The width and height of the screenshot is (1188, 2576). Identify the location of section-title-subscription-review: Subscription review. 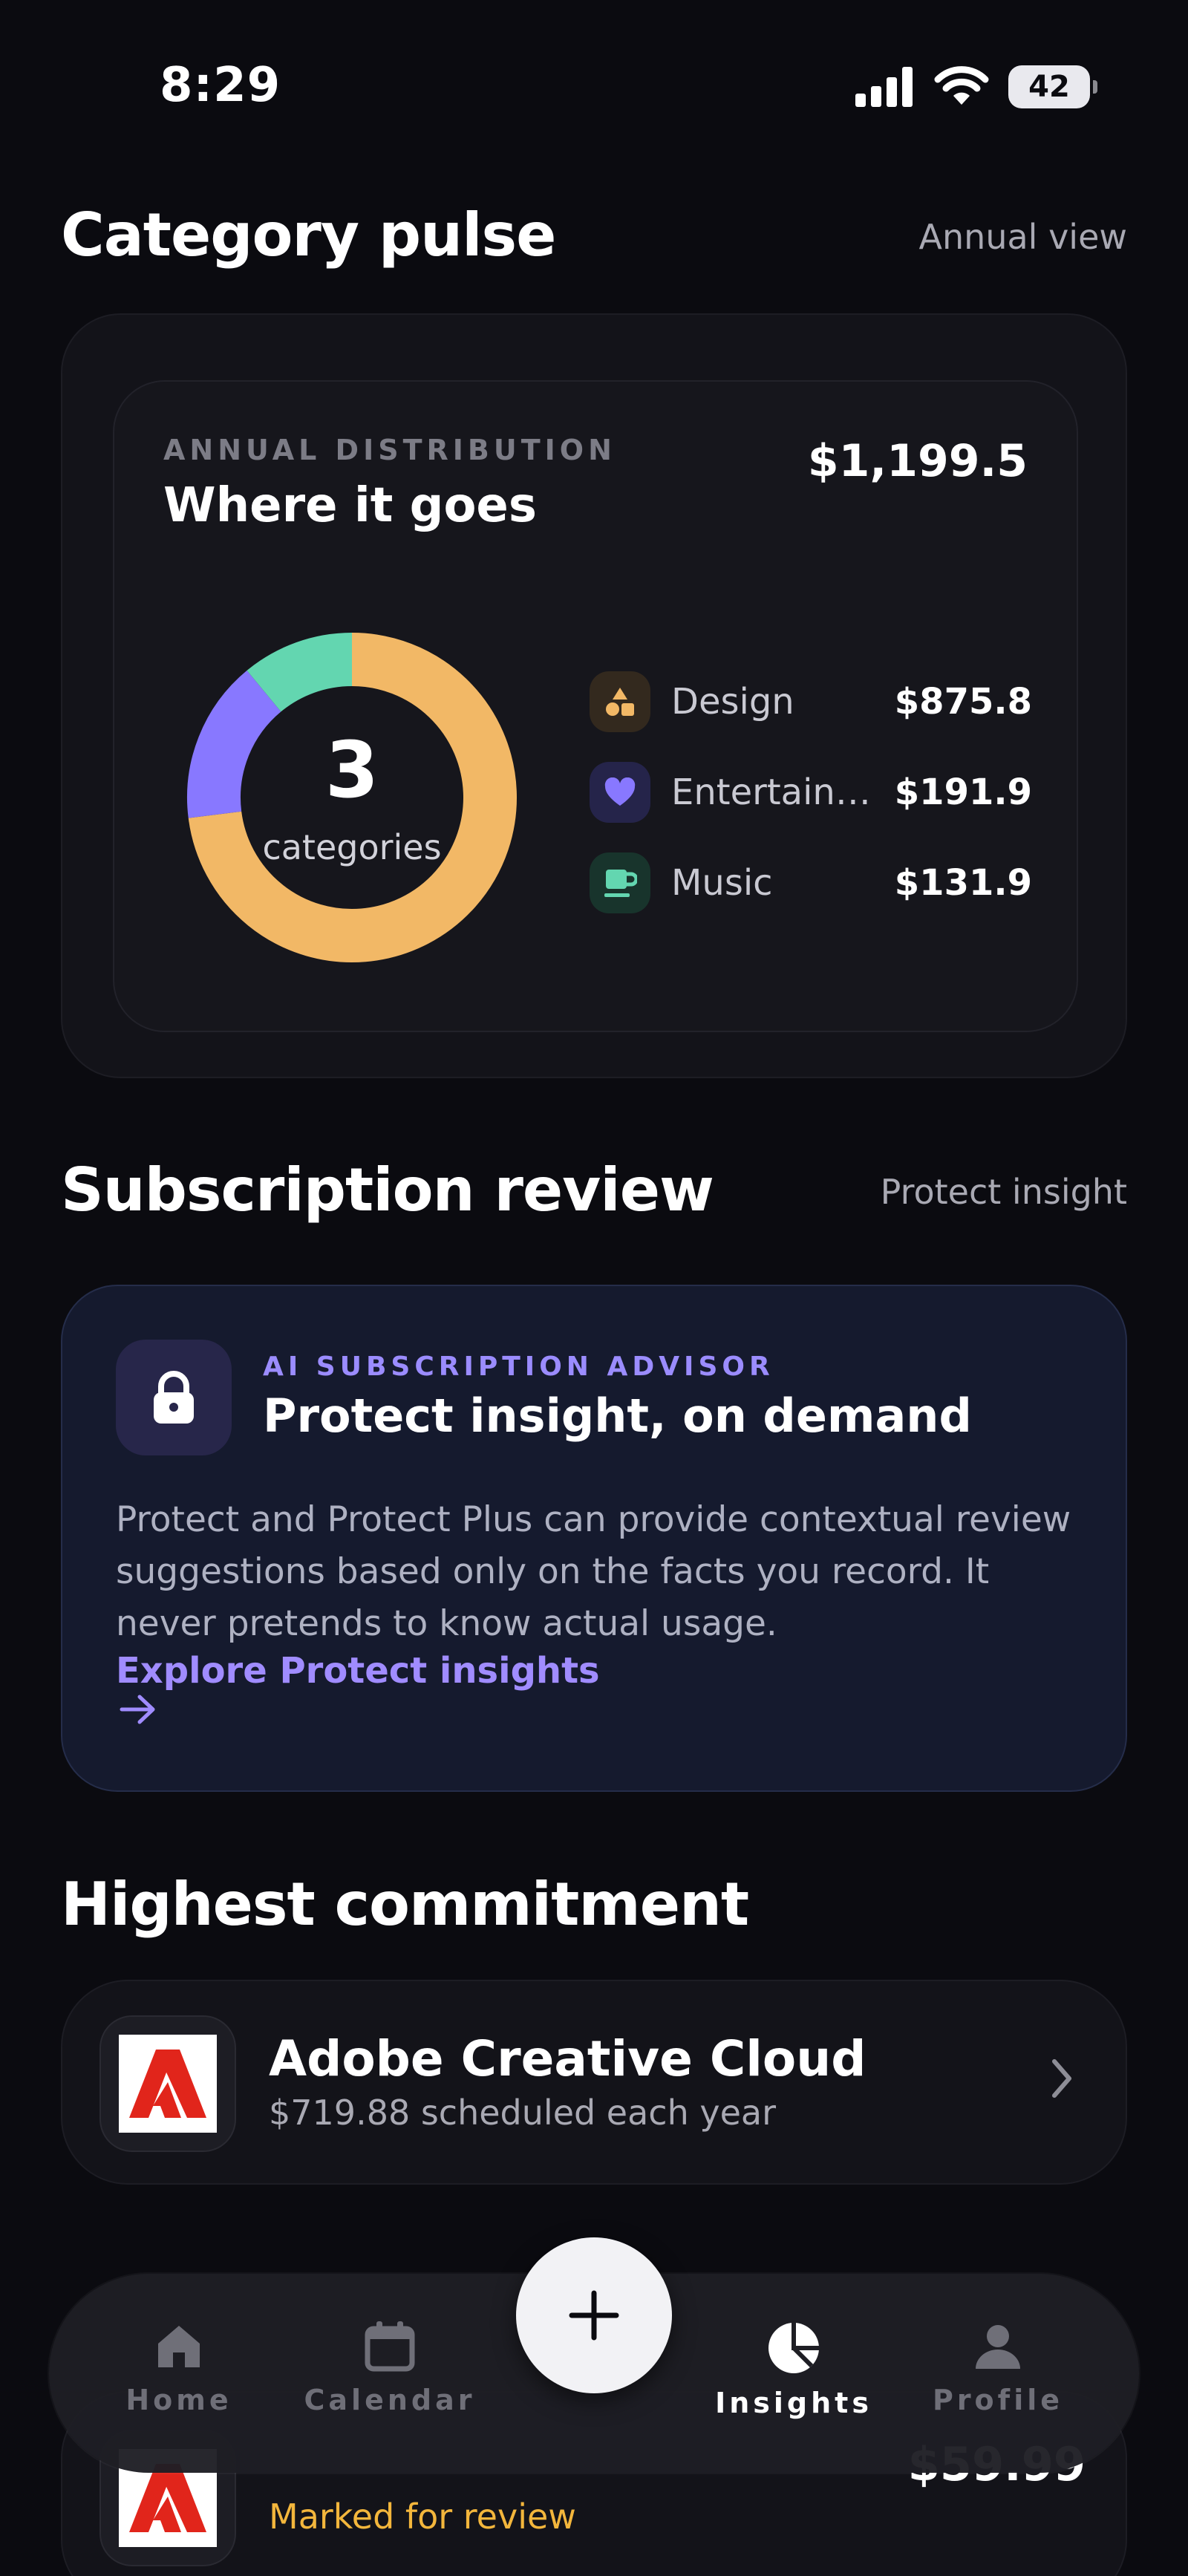
(388, 1190).